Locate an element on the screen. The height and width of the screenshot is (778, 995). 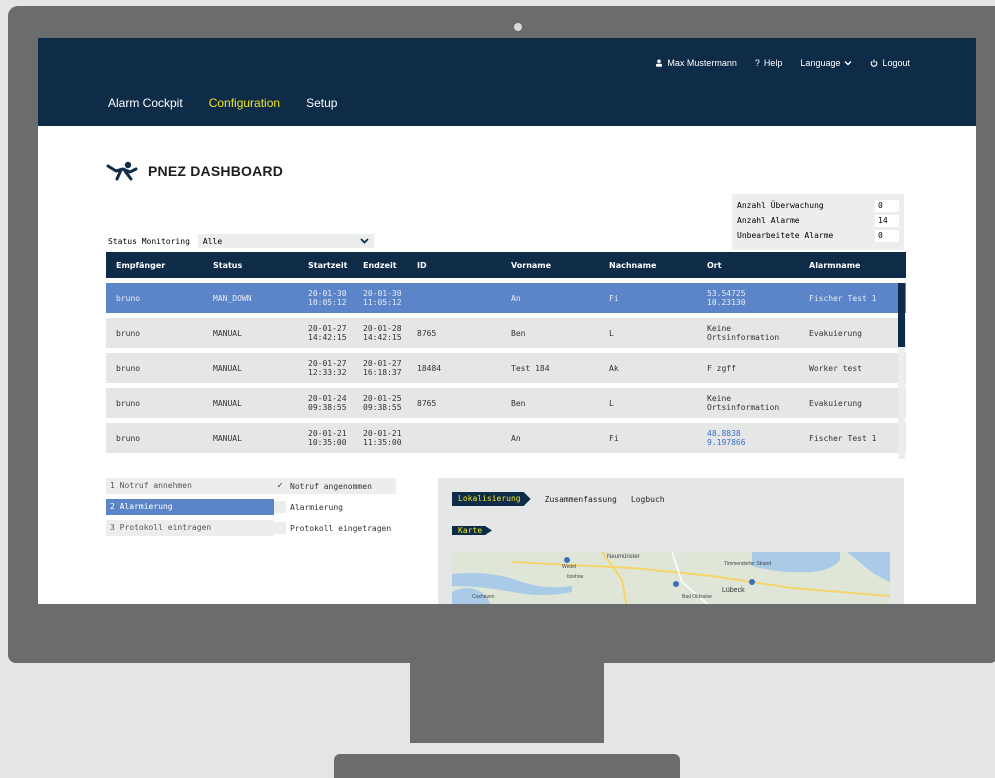
cell-endzeit-text: 11:35:00 is located at coordinates (382, 442).